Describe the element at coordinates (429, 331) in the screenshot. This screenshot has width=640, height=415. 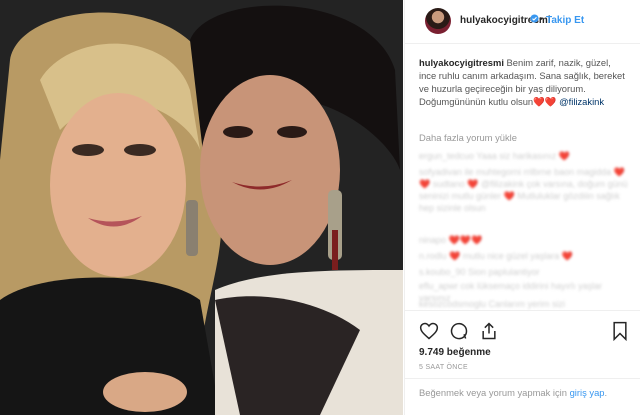
I see `heart-icon` at that location.